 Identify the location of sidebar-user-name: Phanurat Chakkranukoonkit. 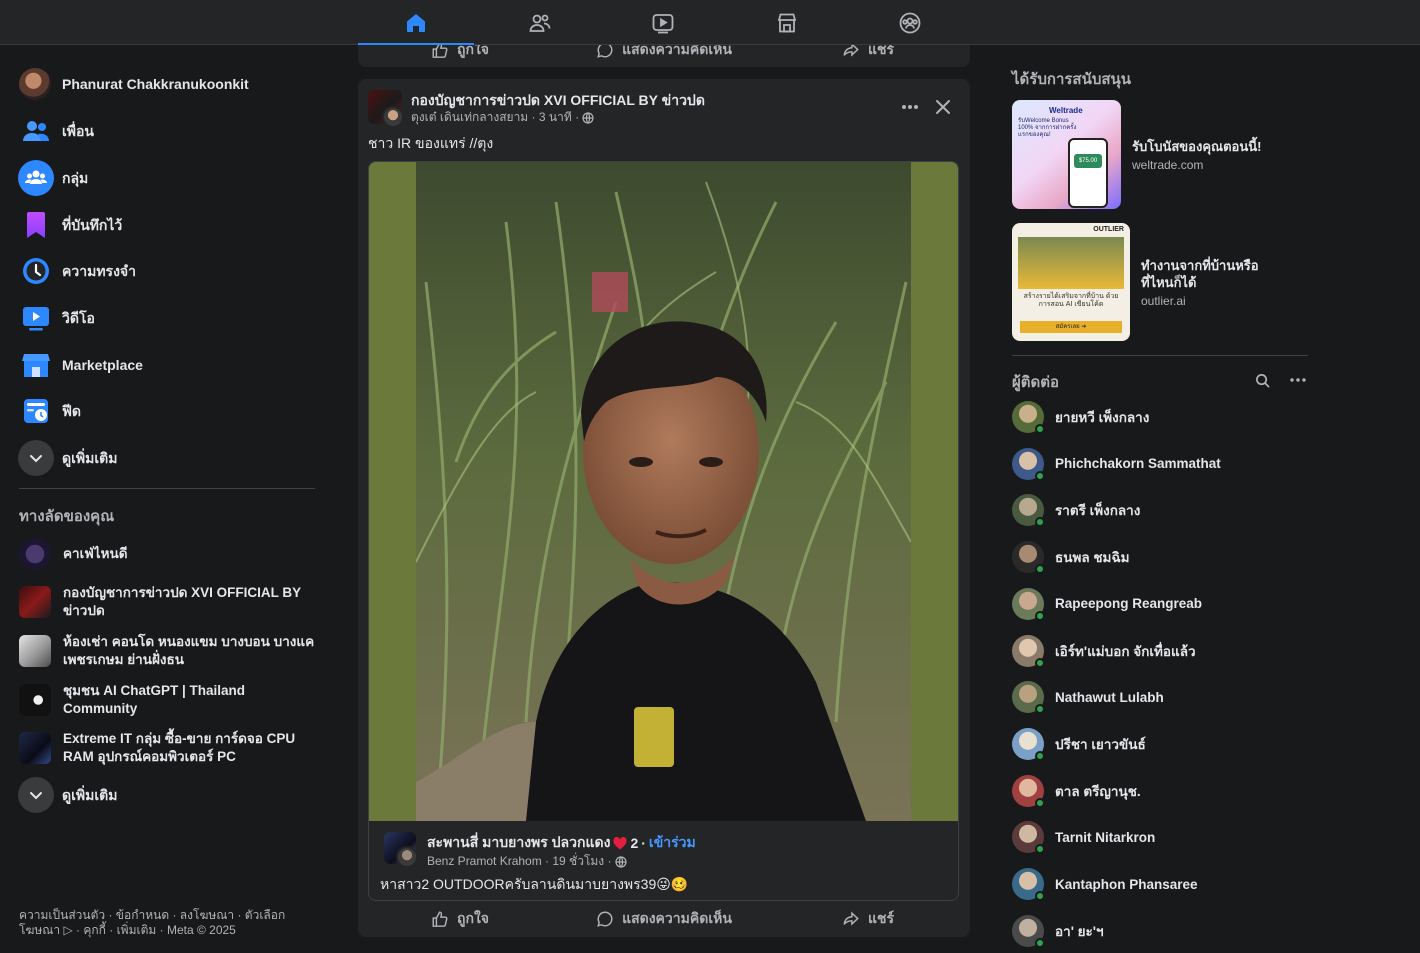
(155, 84).